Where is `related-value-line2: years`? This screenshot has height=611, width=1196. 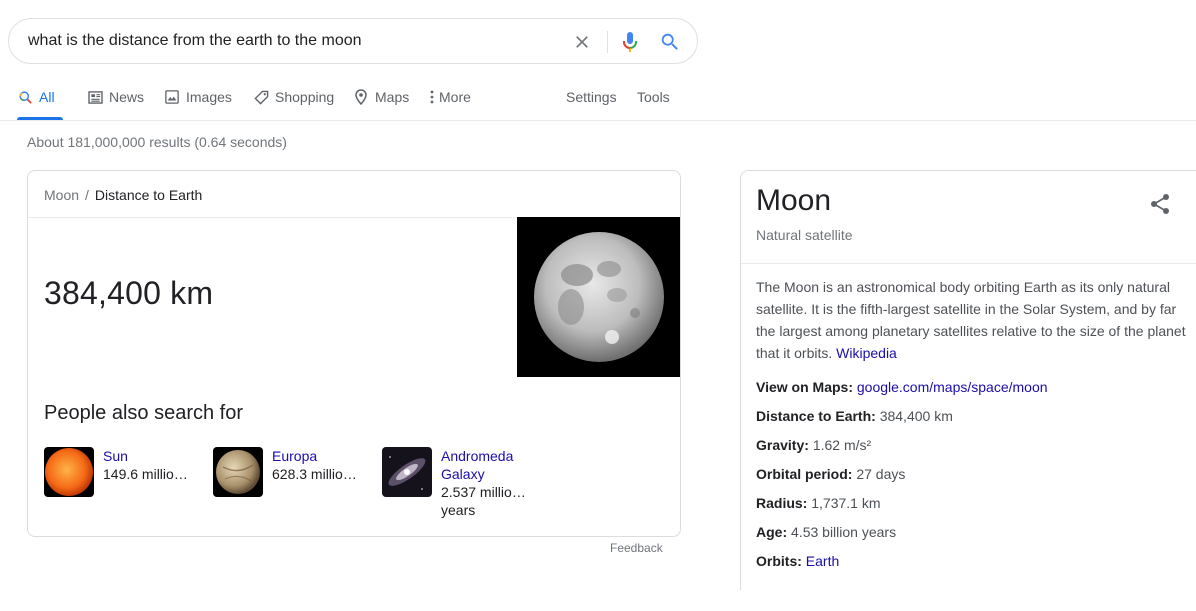 related-value-line2: years is located at coordinates (458, 510).